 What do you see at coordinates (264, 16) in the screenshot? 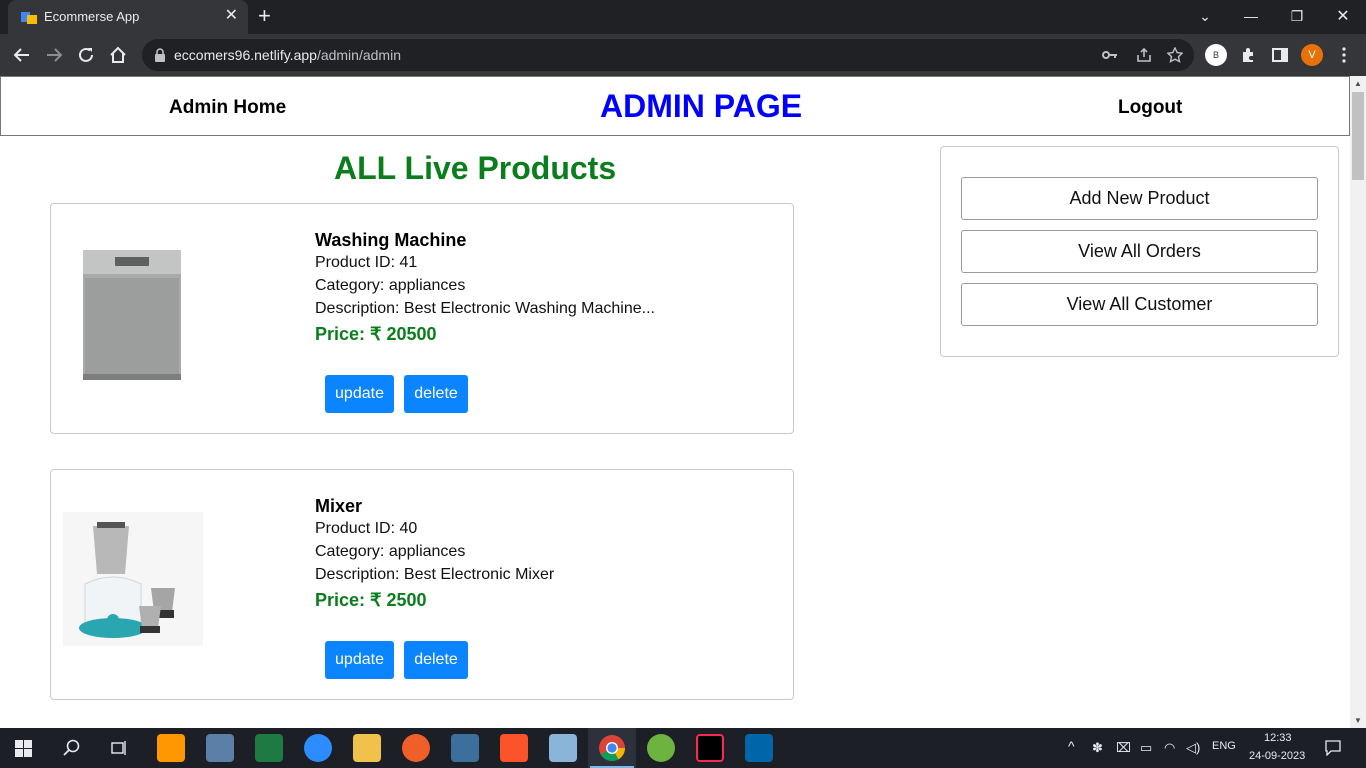
I see `new-tab-icon: +` at bounding box center [264, 16].